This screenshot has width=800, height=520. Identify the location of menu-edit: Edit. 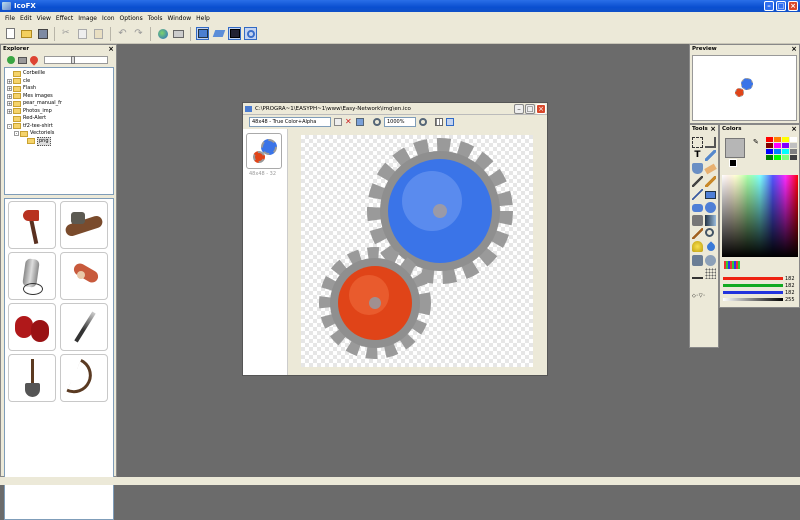
(26, 18).